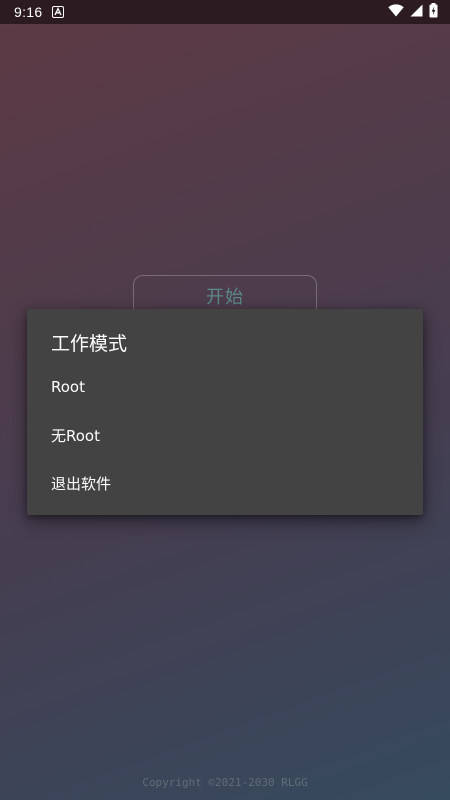 This screenshot has height=800, width=450. I want to click on notification-a-icon, so click(58, 12).